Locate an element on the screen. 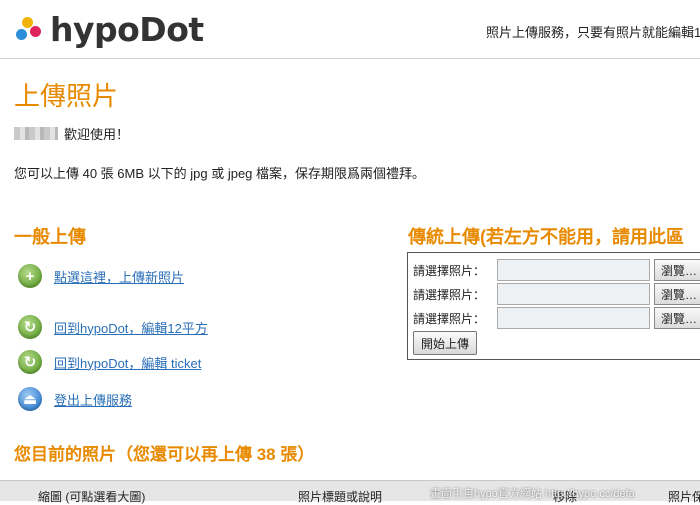 This screenshot has height=505, width=700. current-photos-title: 您目前的照片（您還可以再上傳 38 張） is located at coordinates (164, 454).